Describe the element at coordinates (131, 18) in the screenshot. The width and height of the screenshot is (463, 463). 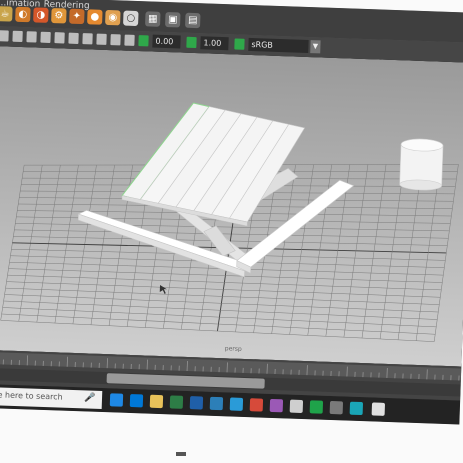
I see `sphere-icon: ○` at that location.